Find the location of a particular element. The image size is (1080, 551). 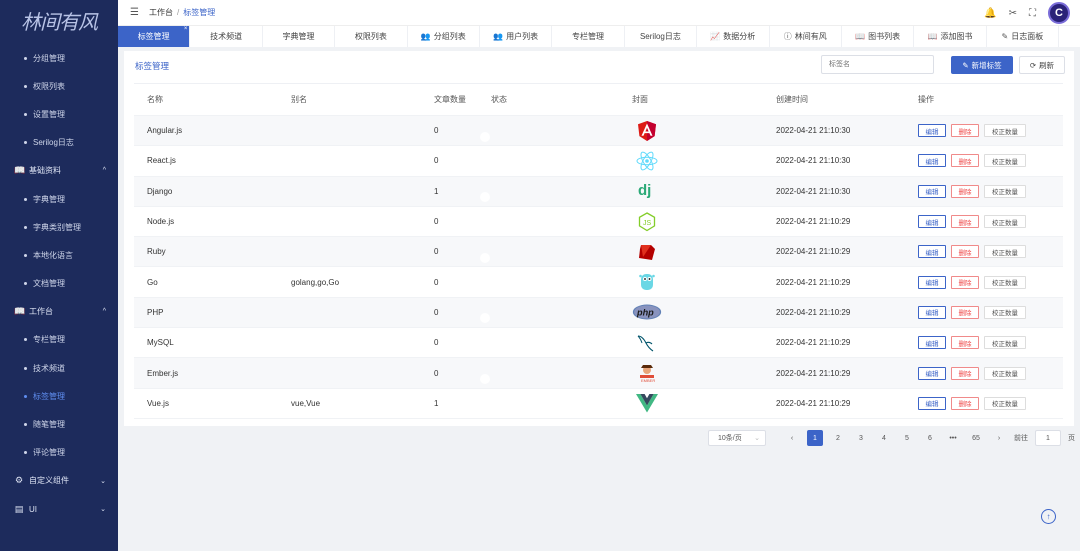

page-number: ••• is located at coordinates (953, 438).